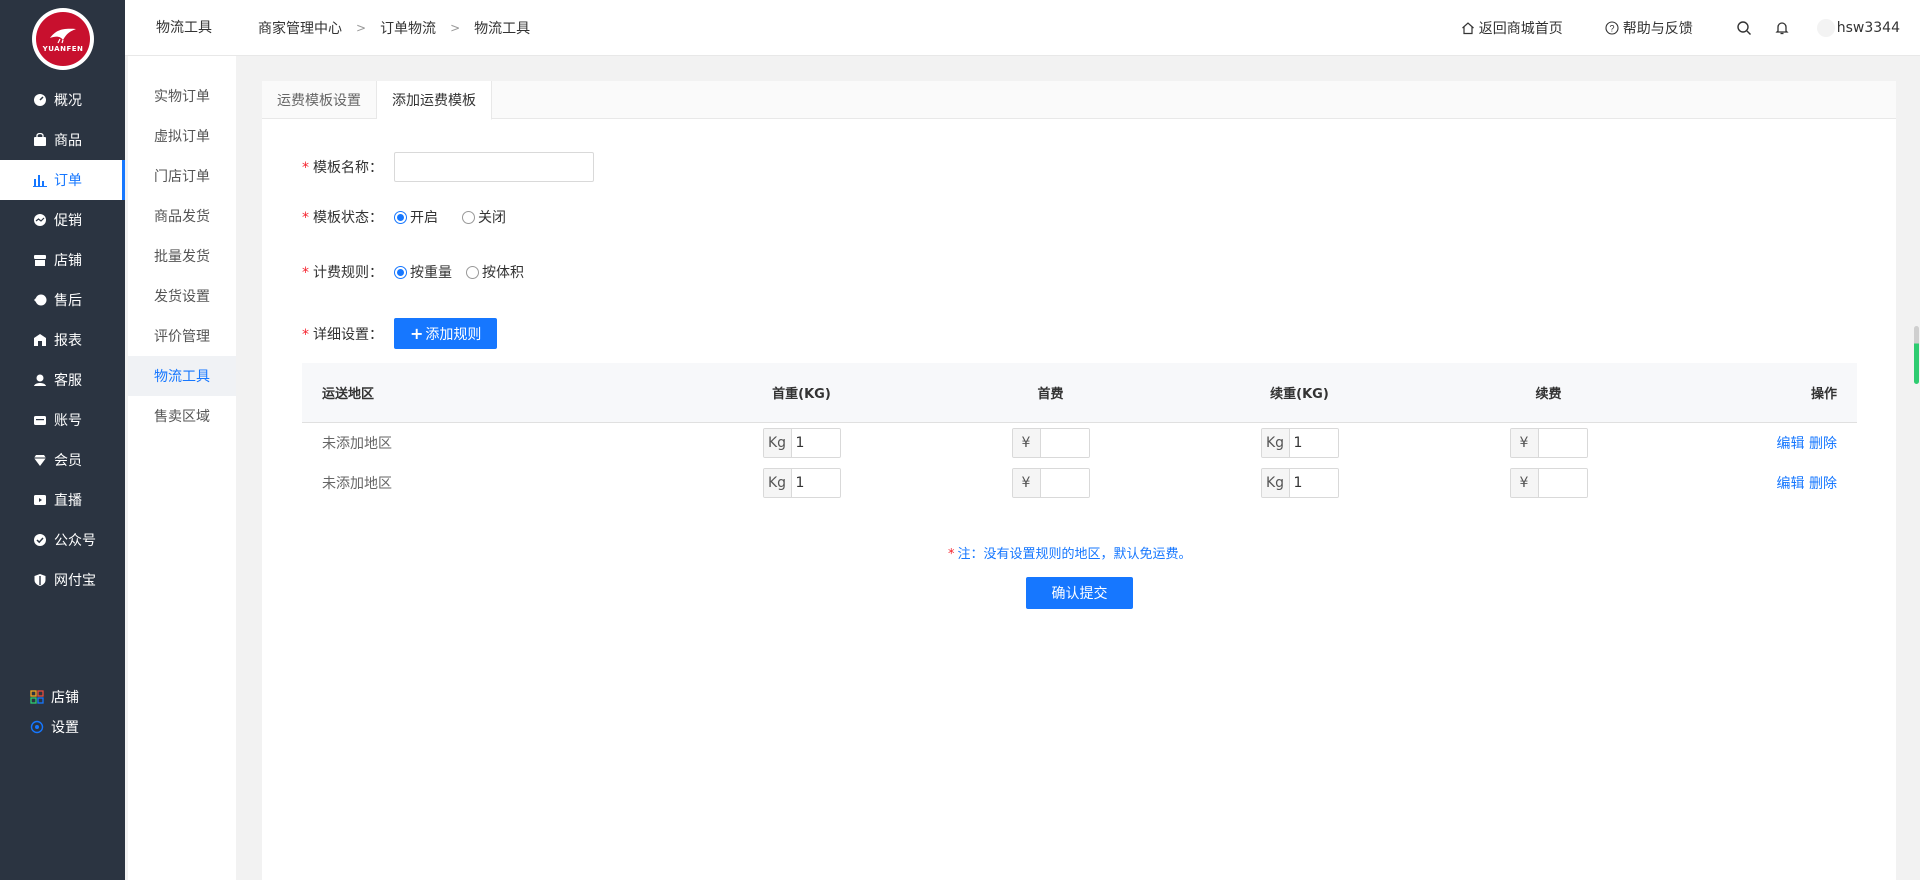  What do you see at coordinates (62, 300) in the screenshot?
I see `nav-item-aftersale: 售后` at bounding box center [62, 300].